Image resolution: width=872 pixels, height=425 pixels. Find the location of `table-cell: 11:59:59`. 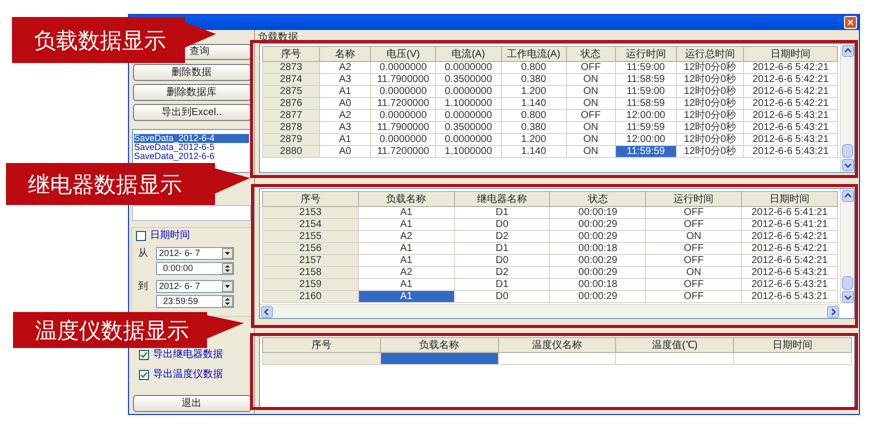

table-cell: 11:59:59 is located at coordinates (645, 128).